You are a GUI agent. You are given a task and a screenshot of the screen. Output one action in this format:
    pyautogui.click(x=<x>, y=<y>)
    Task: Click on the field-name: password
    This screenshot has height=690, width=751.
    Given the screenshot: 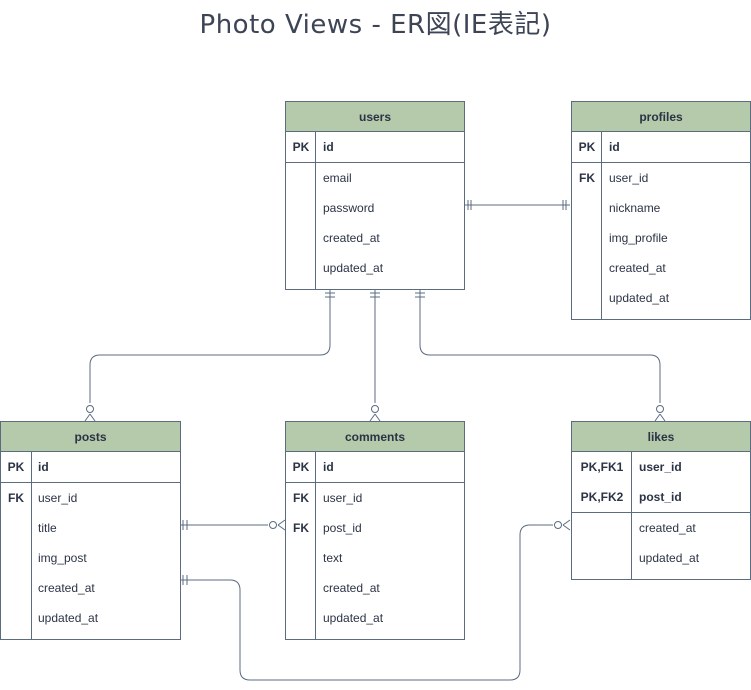 What is the action you would take?
    pyautogui.click(x=349, y=208)
    